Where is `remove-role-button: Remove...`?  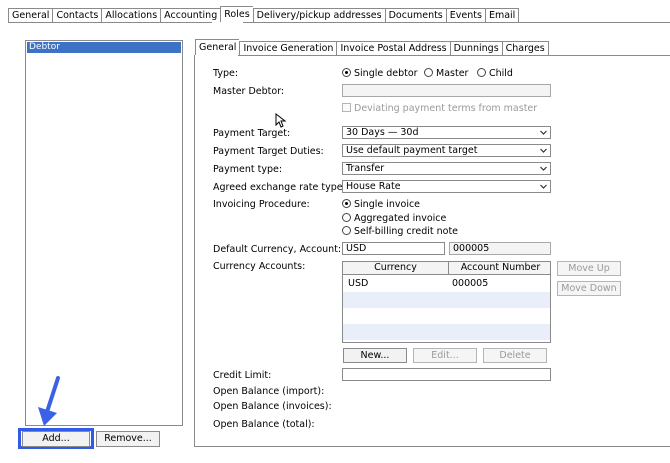 remove-role-button: Remove... is located at coordinates (128, 439).